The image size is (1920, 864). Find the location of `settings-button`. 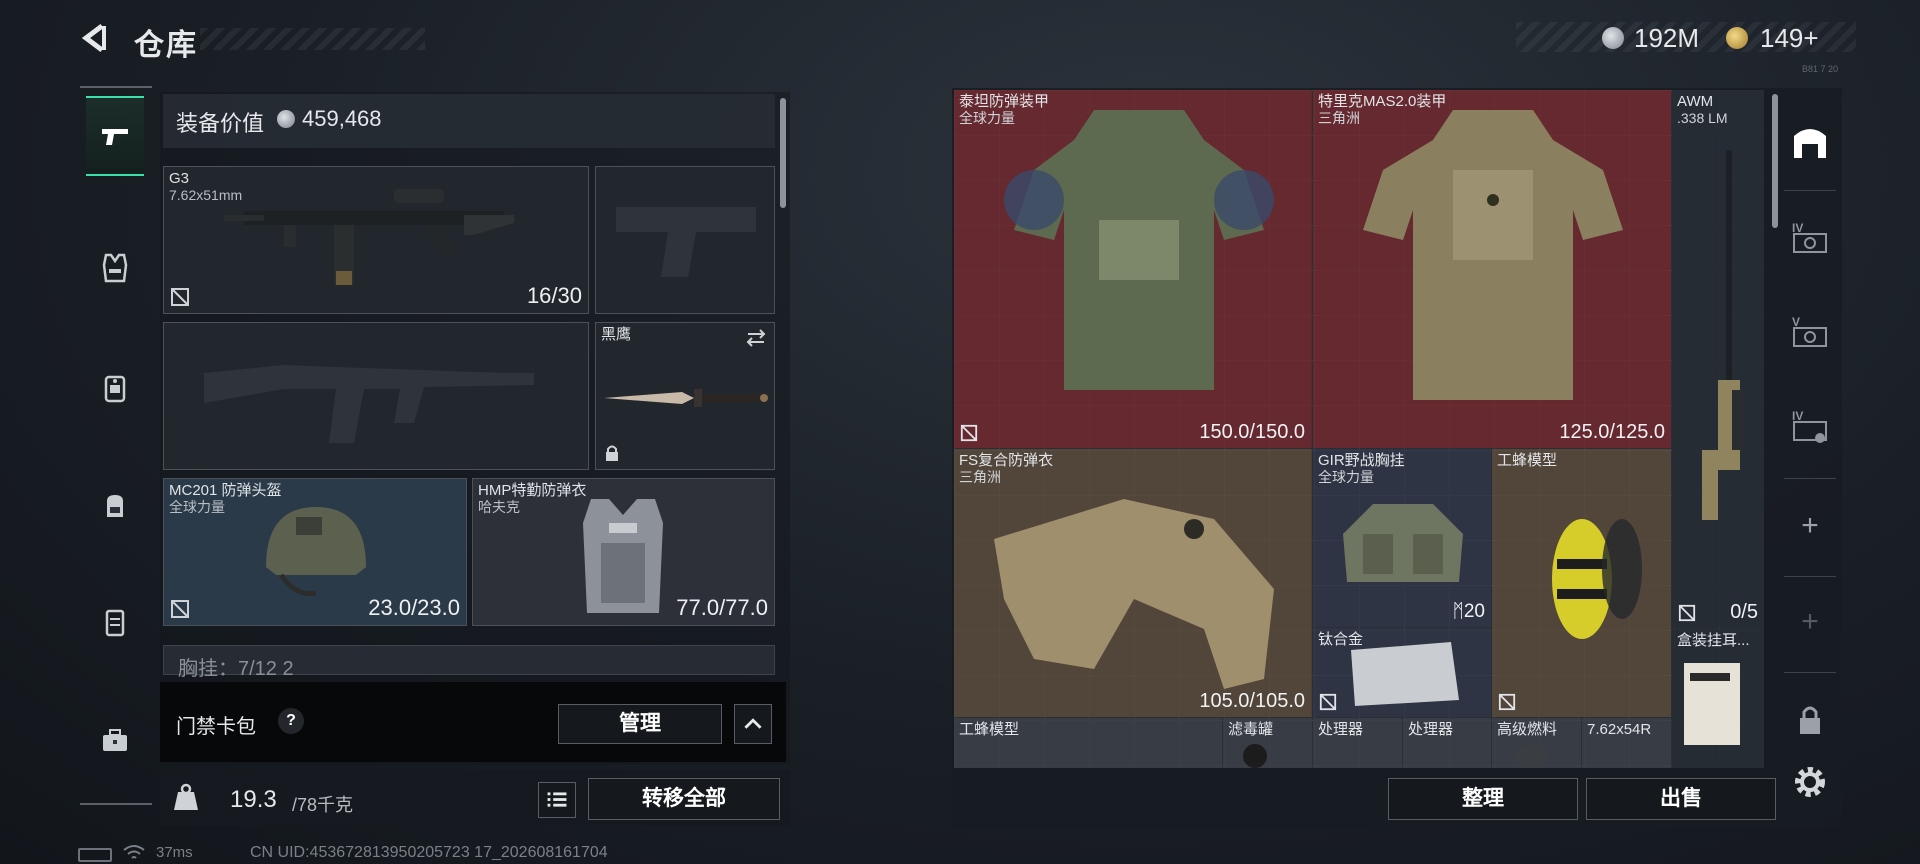

settings-button is located at coordinates (1810, 782).